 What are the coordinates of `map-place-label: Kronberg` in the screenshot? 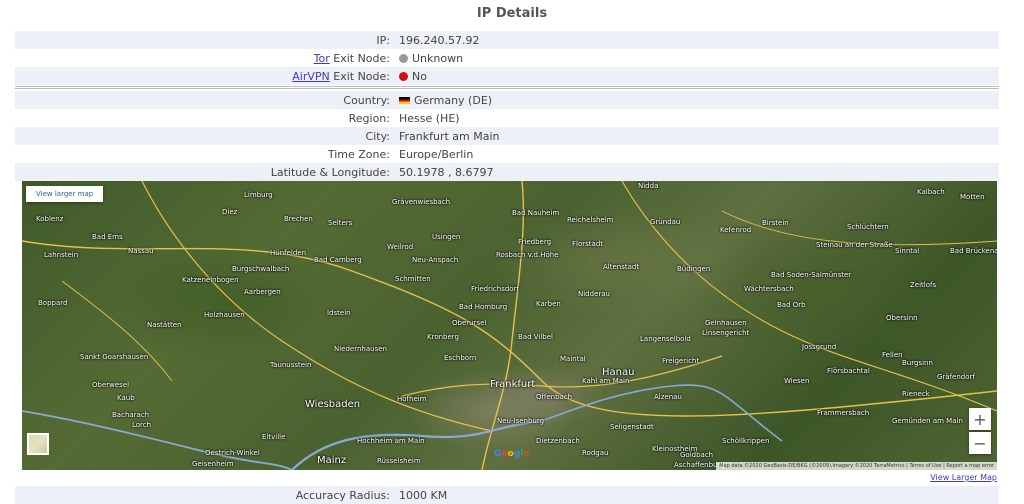 It's located at (443, 337).